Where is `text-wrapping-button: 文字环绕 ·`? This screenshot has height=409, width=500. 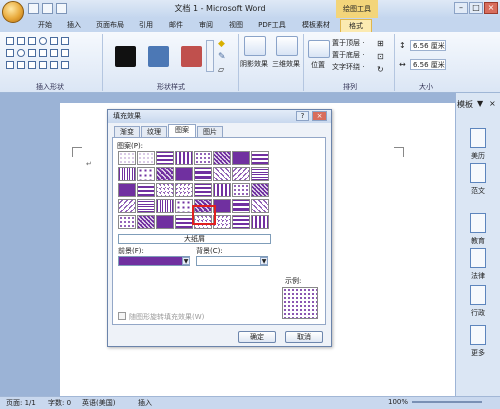
text-wrapping-button: 文字环绕 · is located at coordinates (348, 67).